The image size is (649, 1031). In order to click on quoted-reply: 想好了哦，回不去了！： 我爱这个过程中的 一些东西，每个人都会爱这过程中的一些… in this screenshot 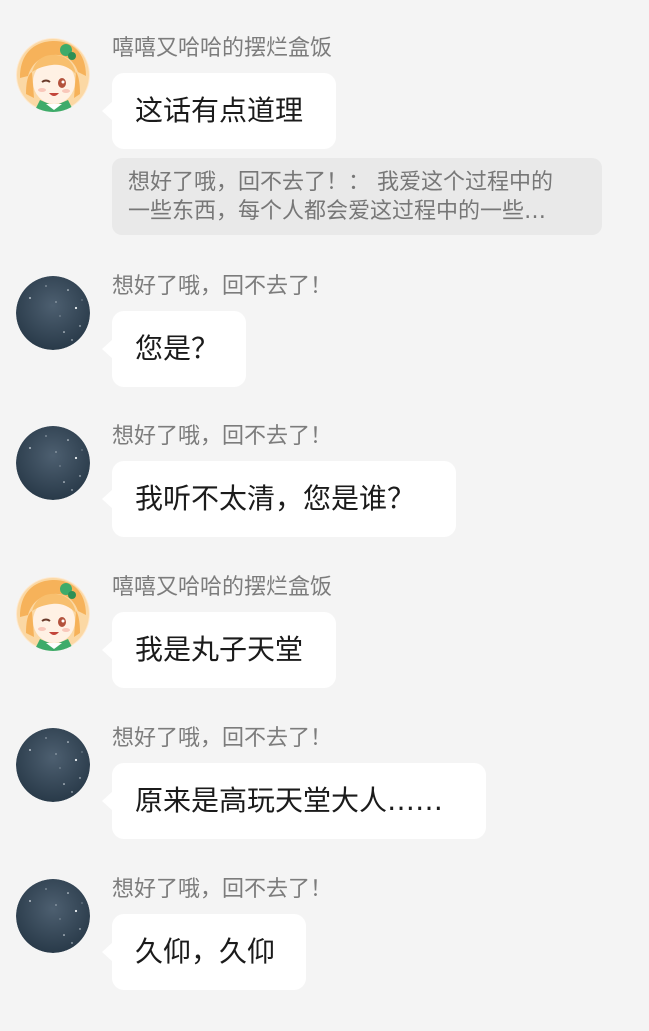, I will do `click(357, 196)`.